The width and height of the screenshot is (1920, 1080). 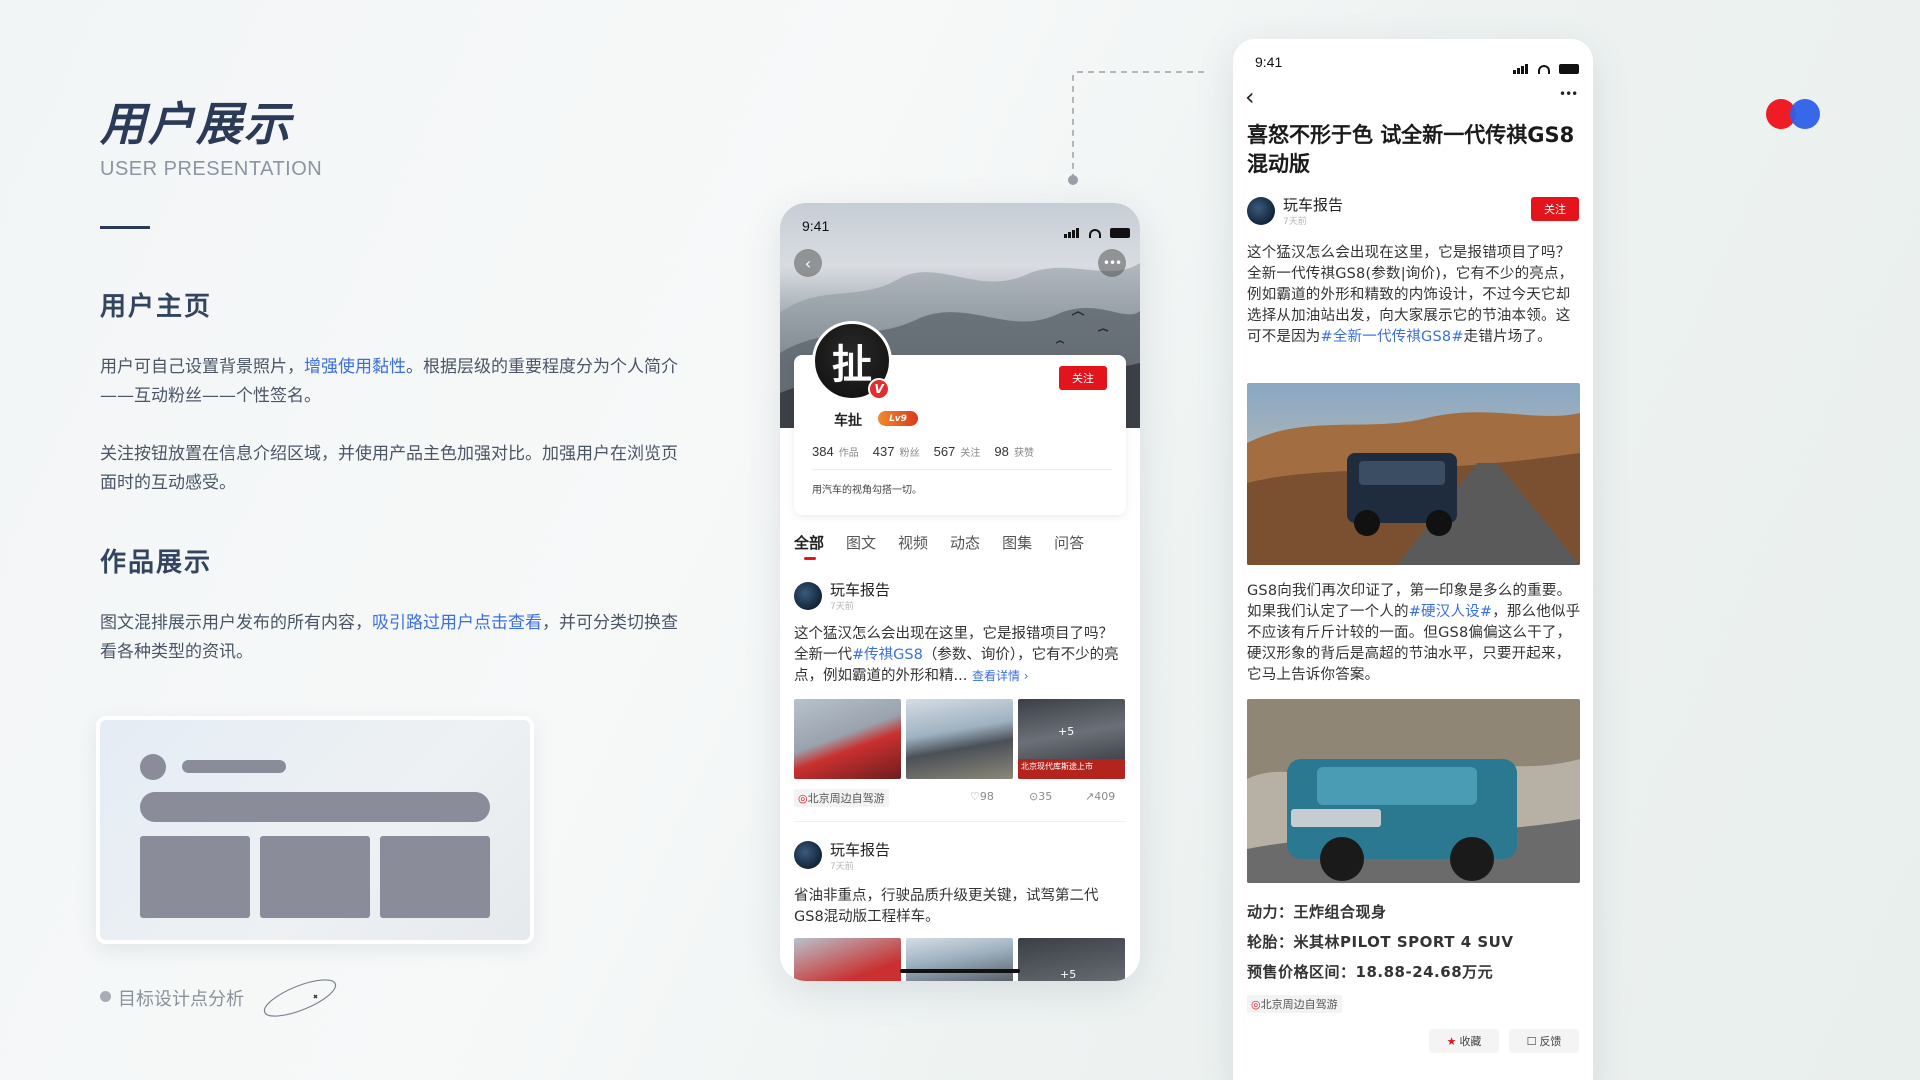 I want to click on tab-indicator, so click(x=810, y=558).